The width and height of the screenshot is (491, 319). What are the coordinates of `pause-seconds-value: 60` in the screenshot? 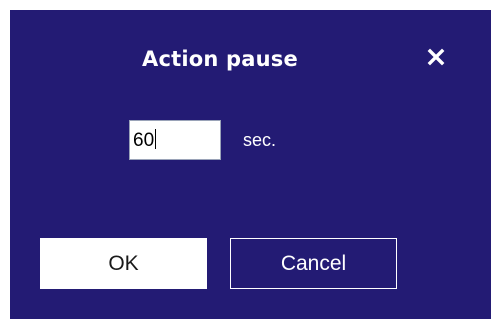 It's located at (144, 140).